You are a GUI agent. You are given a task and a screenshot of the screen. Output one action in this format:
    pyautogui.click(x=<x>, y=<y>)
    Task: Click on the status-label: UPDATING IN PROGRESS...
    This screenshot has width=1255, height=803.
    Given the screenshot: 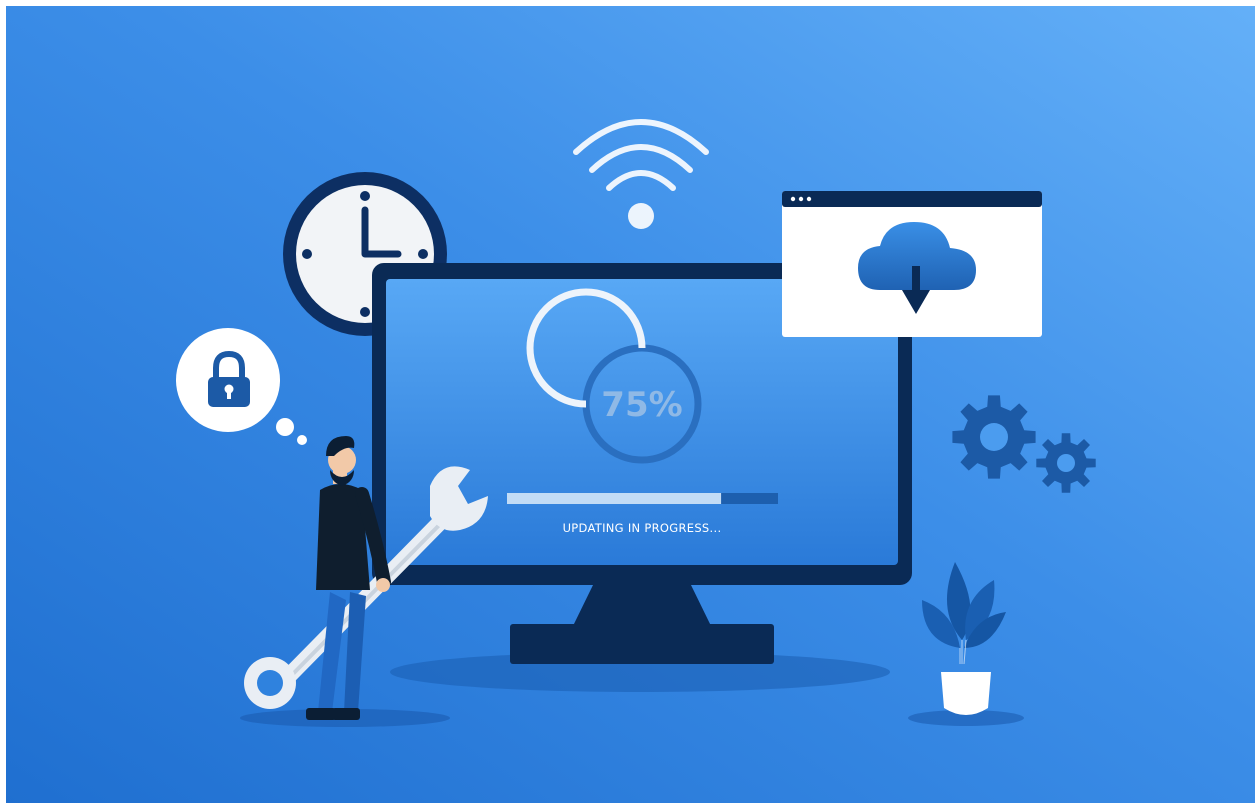 What is the action you would take?
    pyautogui.click(x=642, y=528)
    